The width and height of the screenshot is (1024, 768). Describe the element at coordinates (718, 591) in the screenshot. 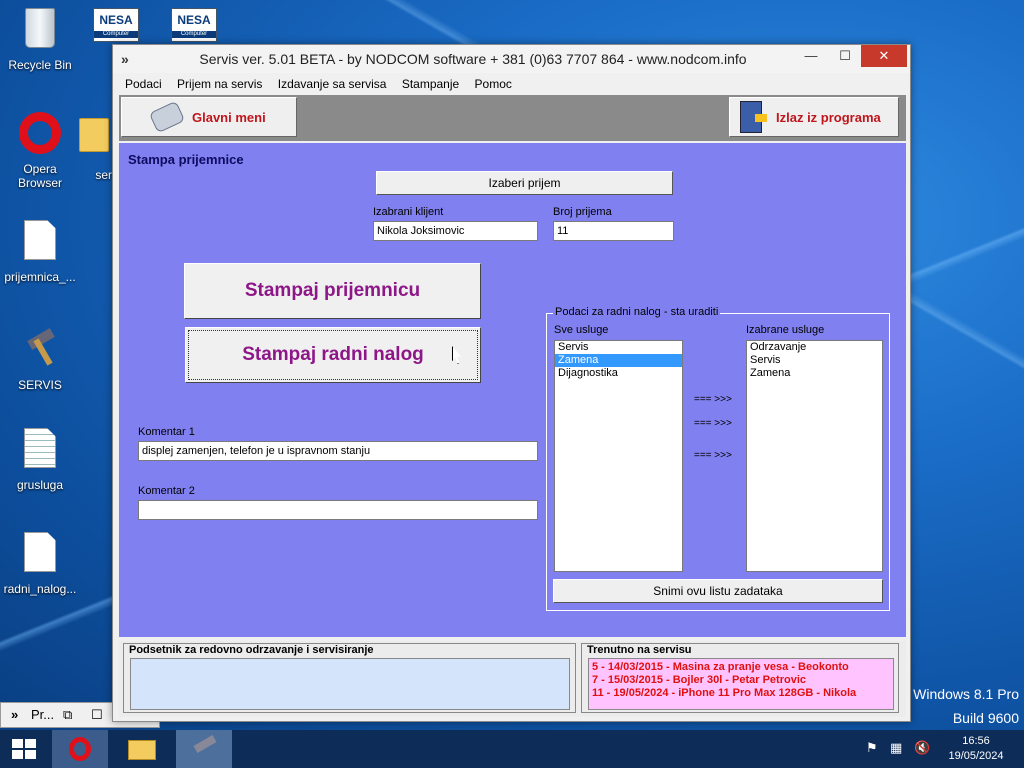

I see `save-task-list-button: Snimi ovu listu zadataka` at that location.